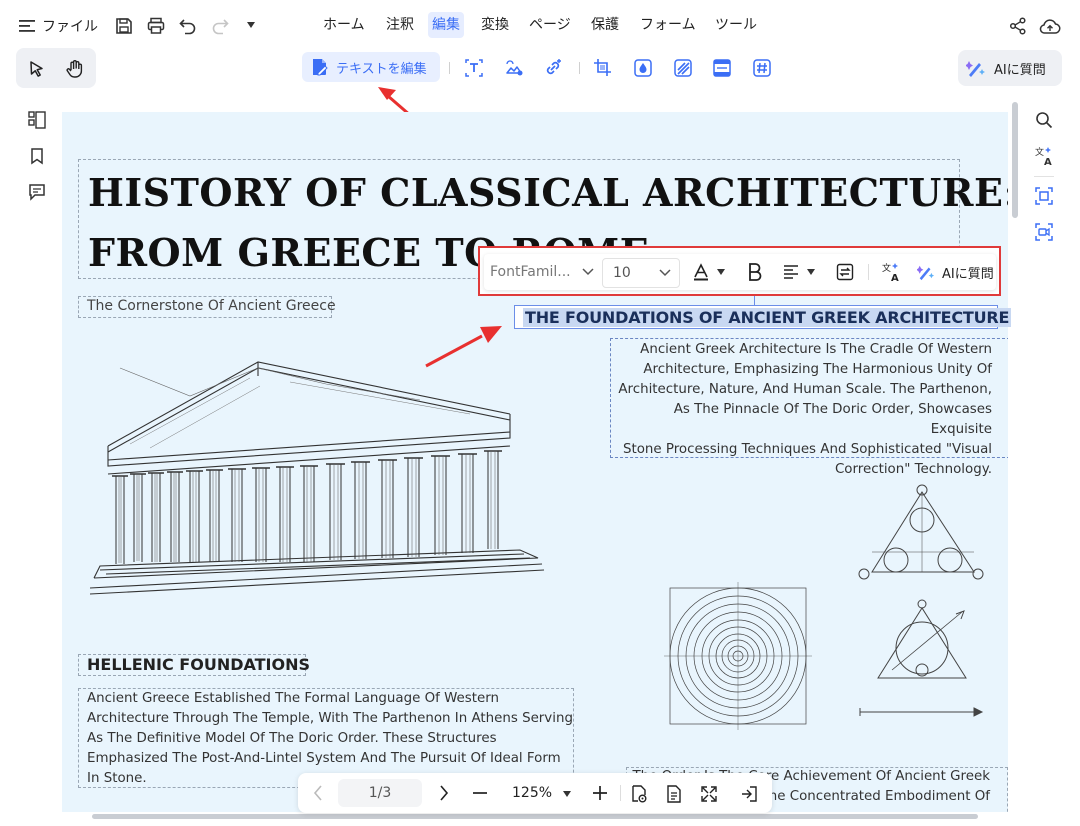 The image size is (1080, 826). What do you see at coordinates (643, 68) in the screenshot?
I see `watermark-icon` at bounding box center [643, 68].